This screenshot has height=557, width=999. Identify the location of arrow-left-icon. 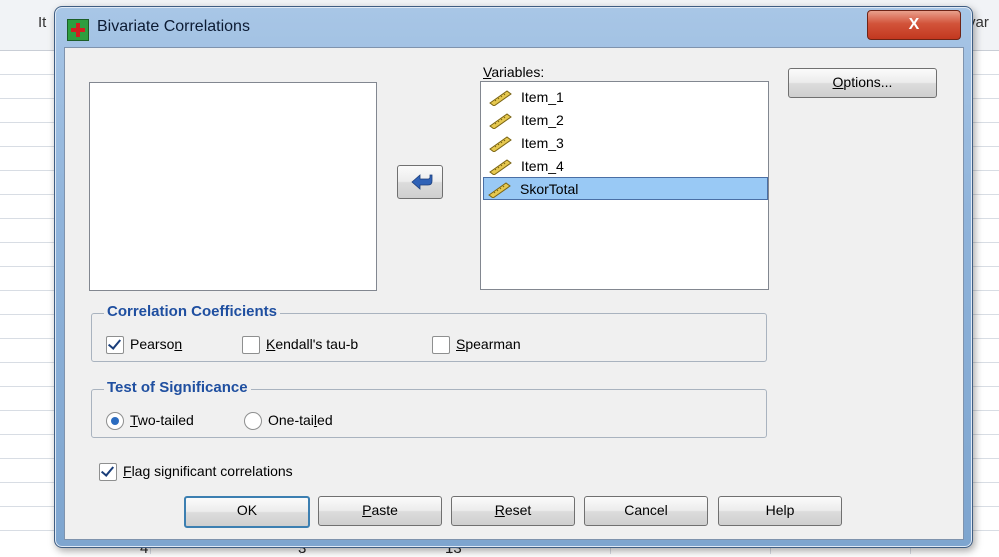
(422, 182).